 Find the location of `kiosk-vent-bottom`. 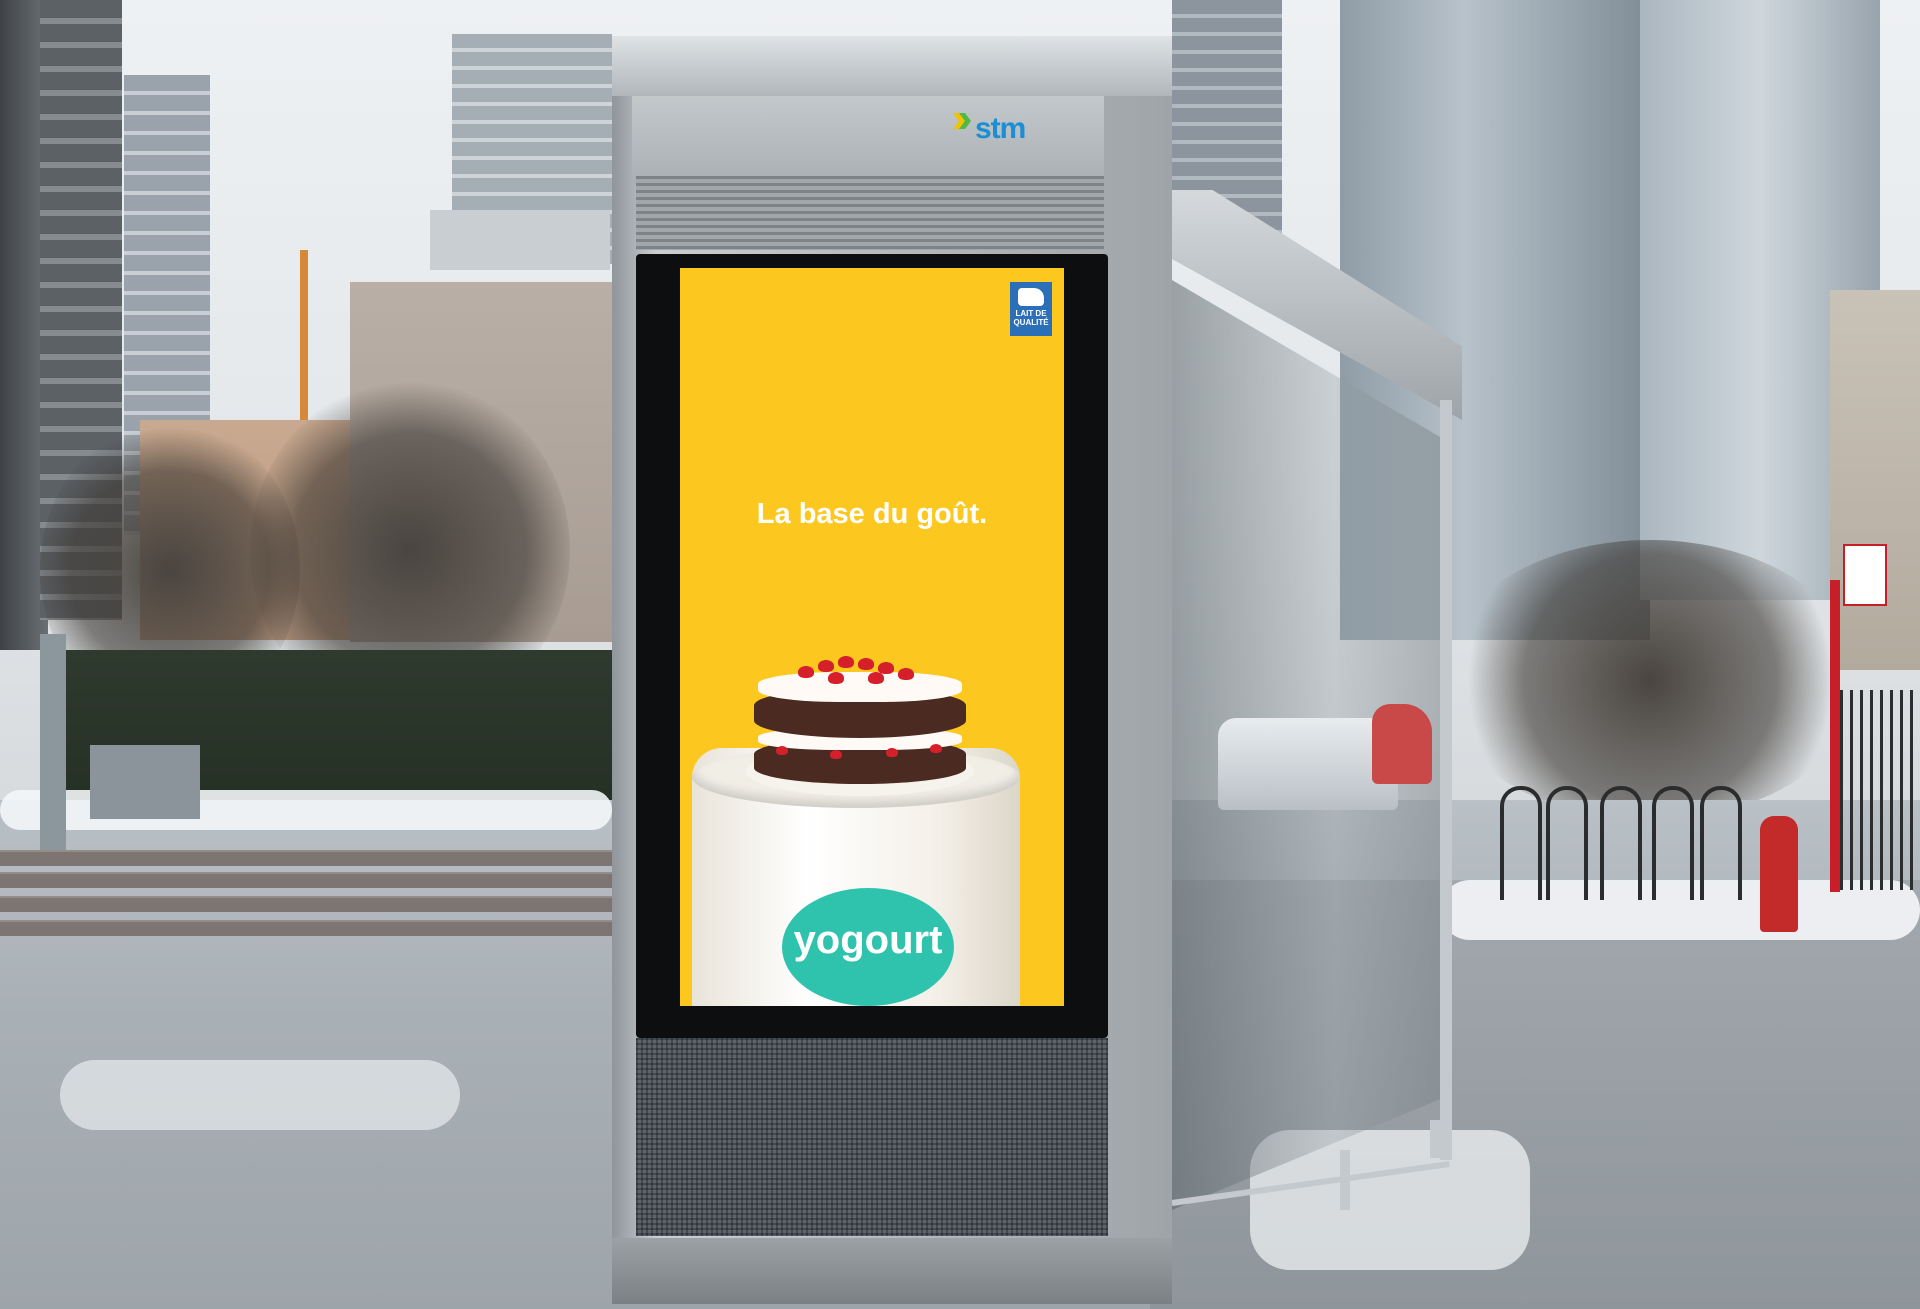

kiosk-vent-bottom is located at coordinates (872, 1137).